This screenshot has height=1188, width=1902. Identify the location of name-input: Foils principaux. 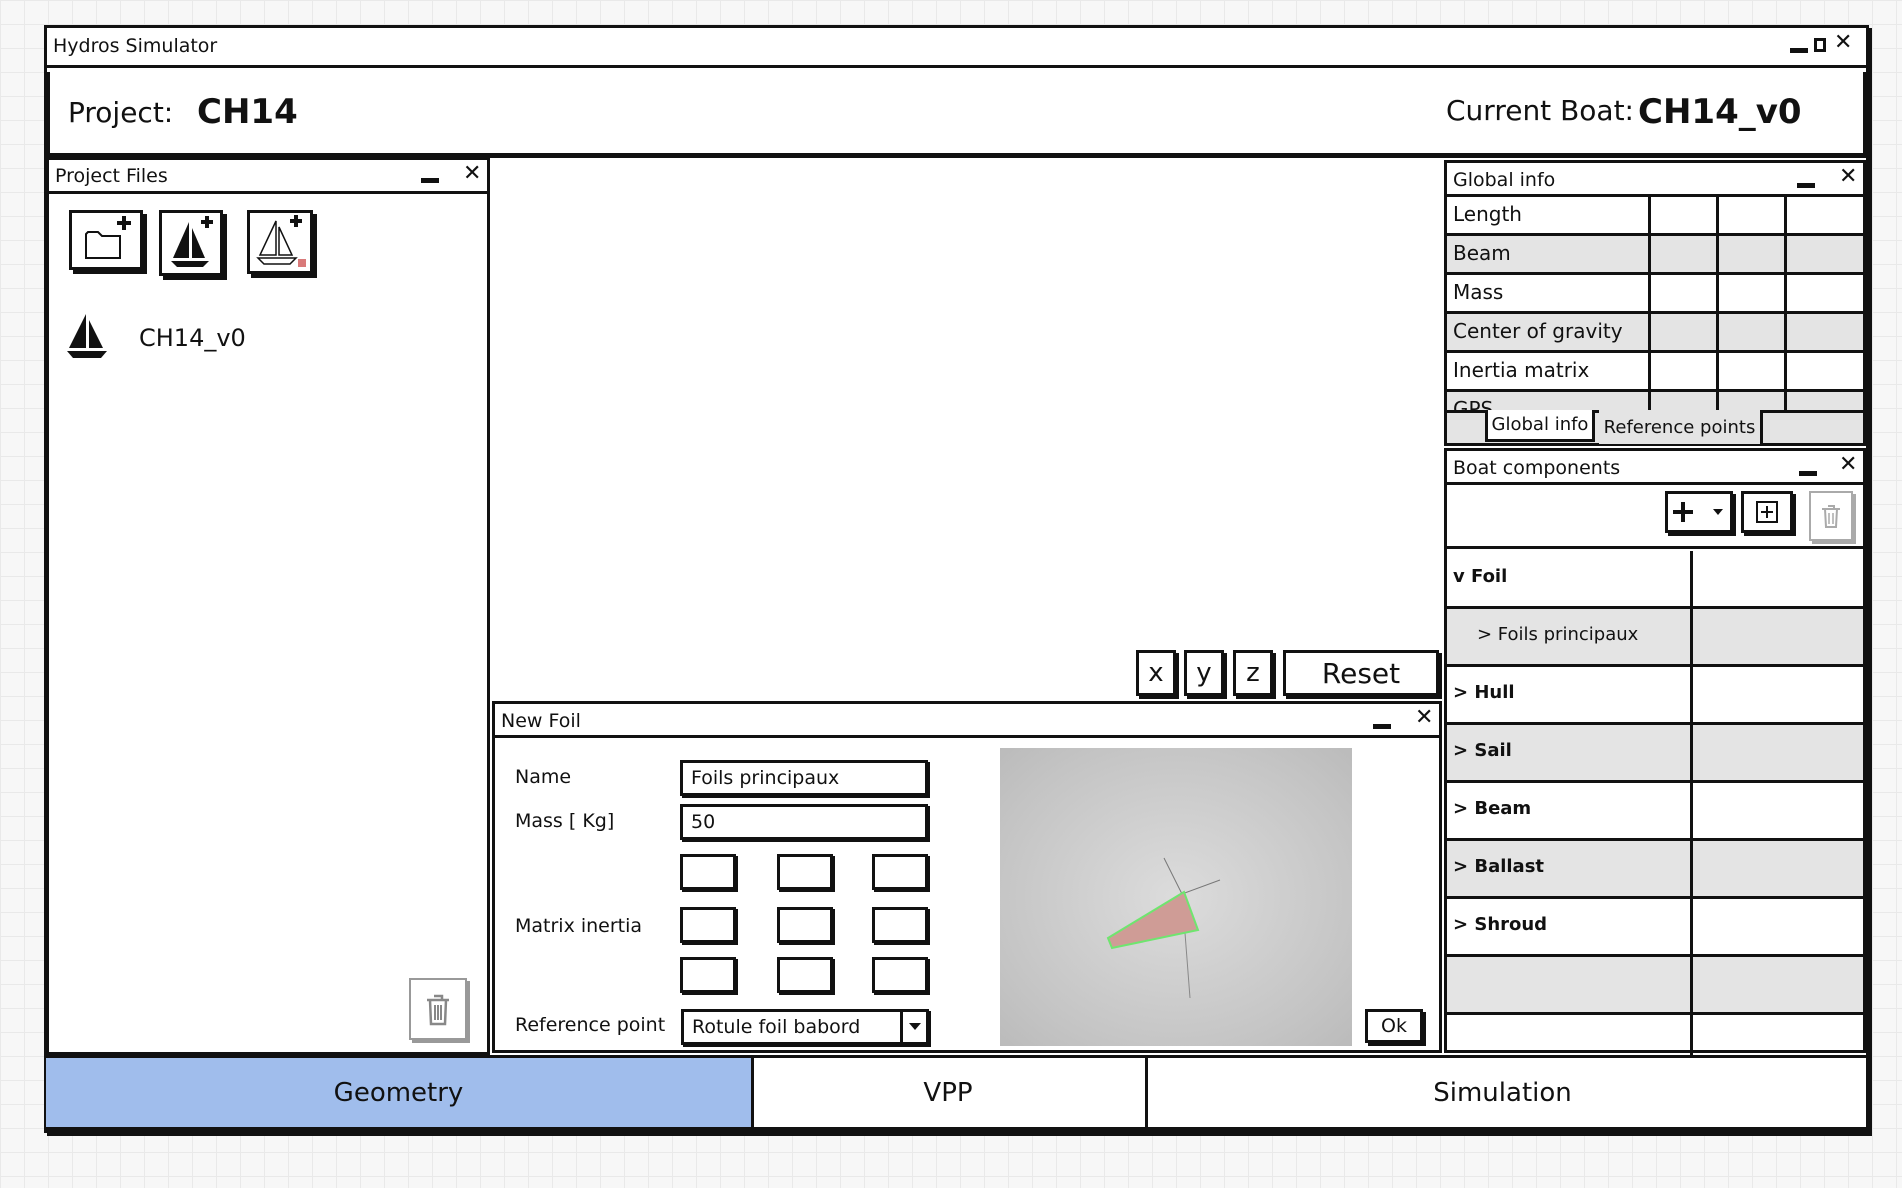
(804, 778).